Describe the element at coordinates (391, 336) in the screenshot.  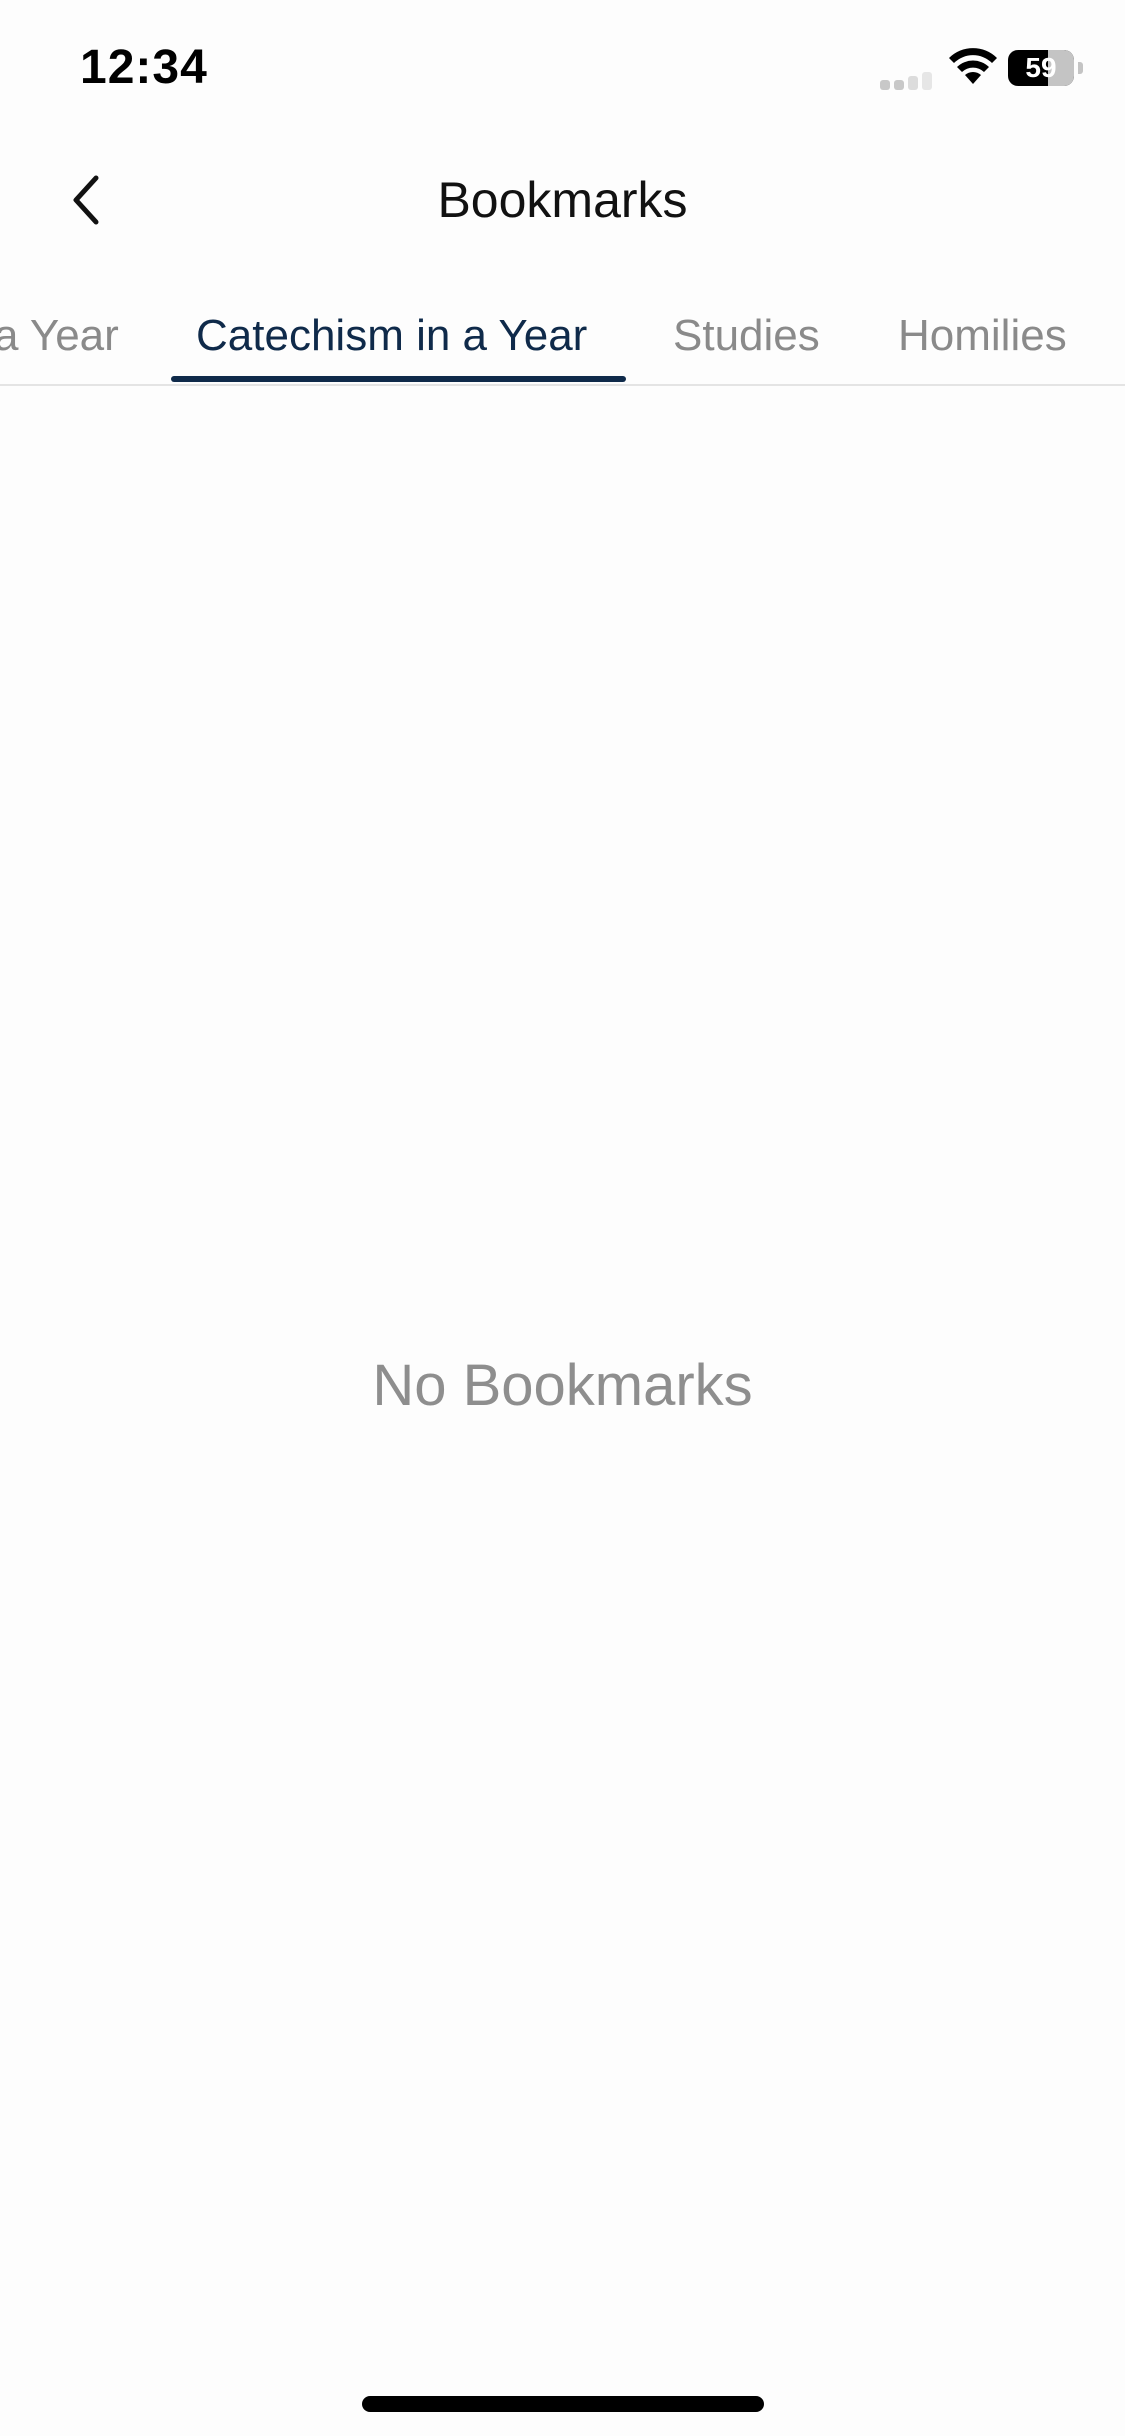
I see `tab-catechism-in-a-year: Catechism in a Year` at that location.